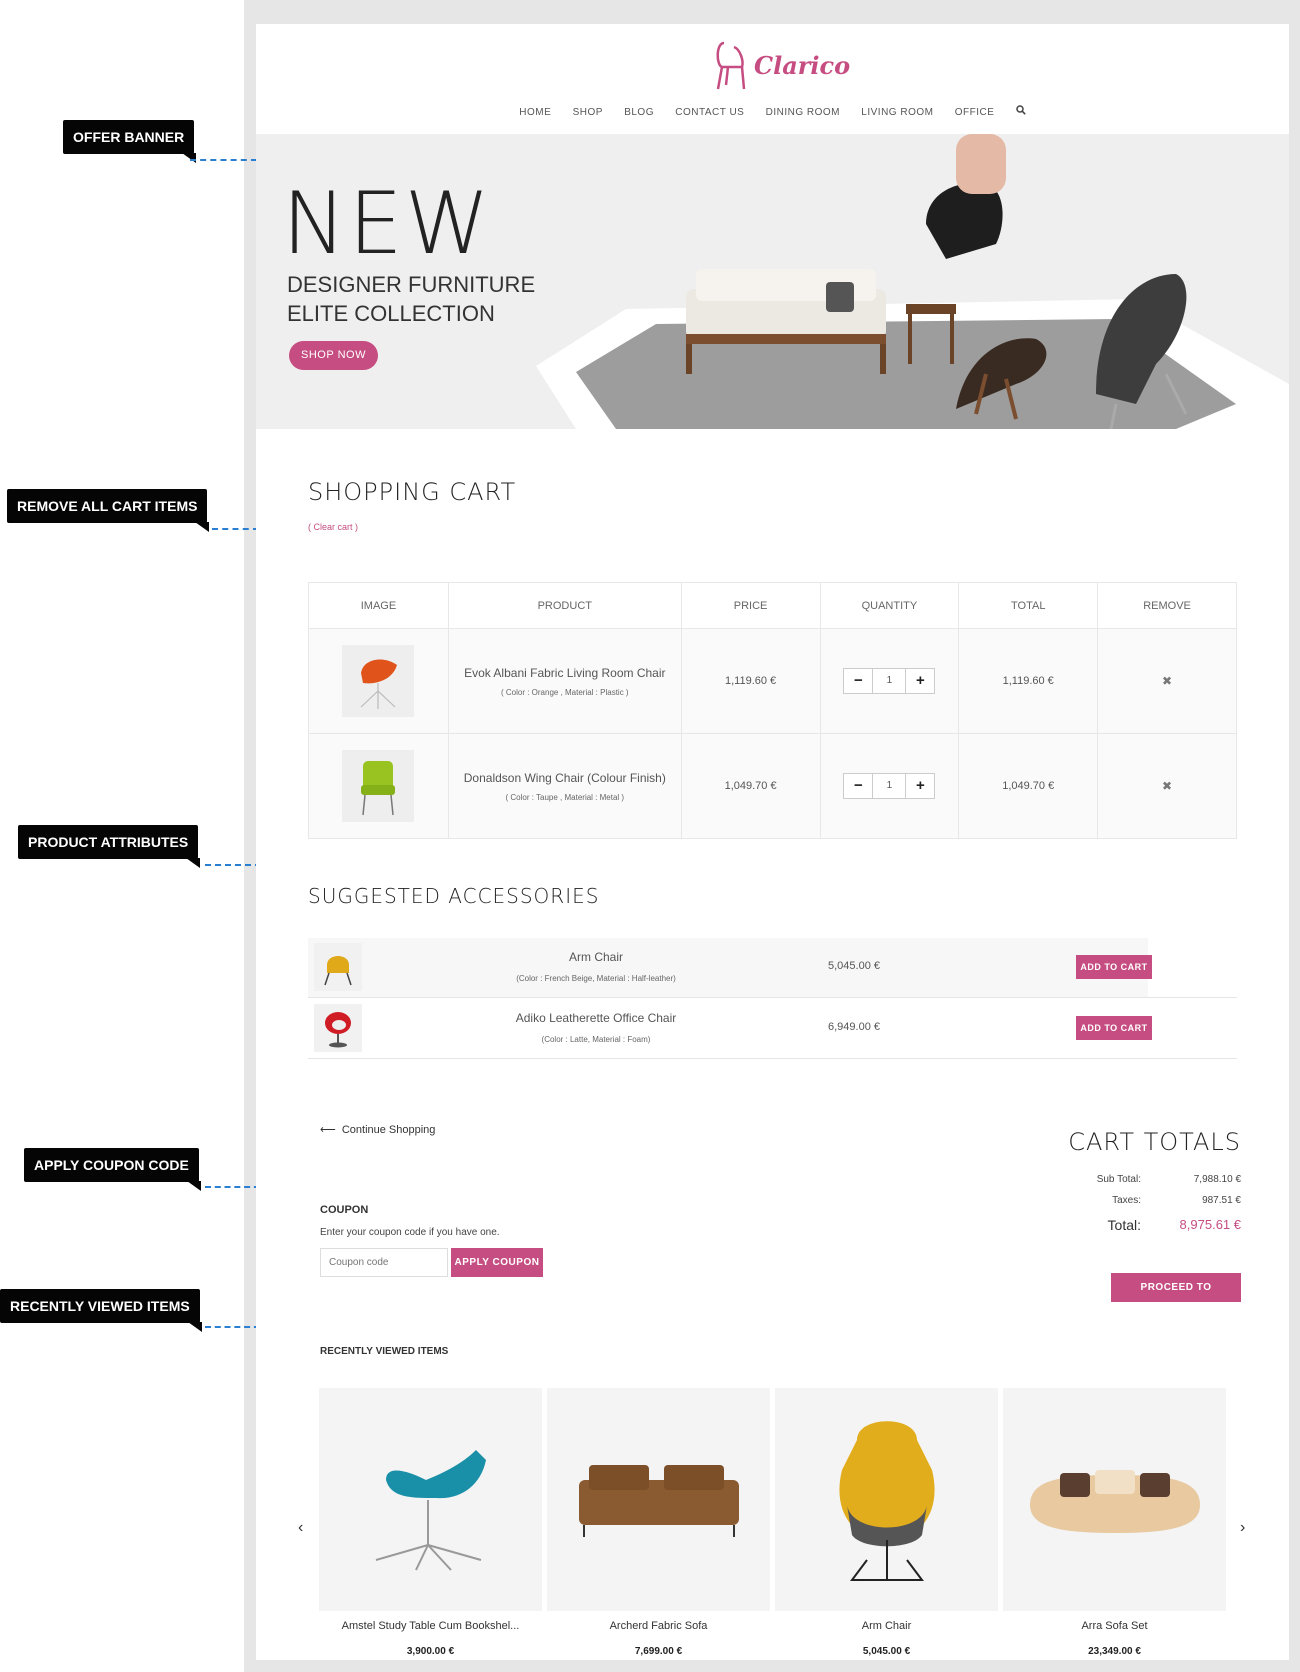 Image resolution: width=1300 pixels, height=1672 pixels. Describe the element at coordinates (101, 1310) in the screenshot. I see `callout-recently-viewed: RECENTLY VIEWED ITEMS` at that location.